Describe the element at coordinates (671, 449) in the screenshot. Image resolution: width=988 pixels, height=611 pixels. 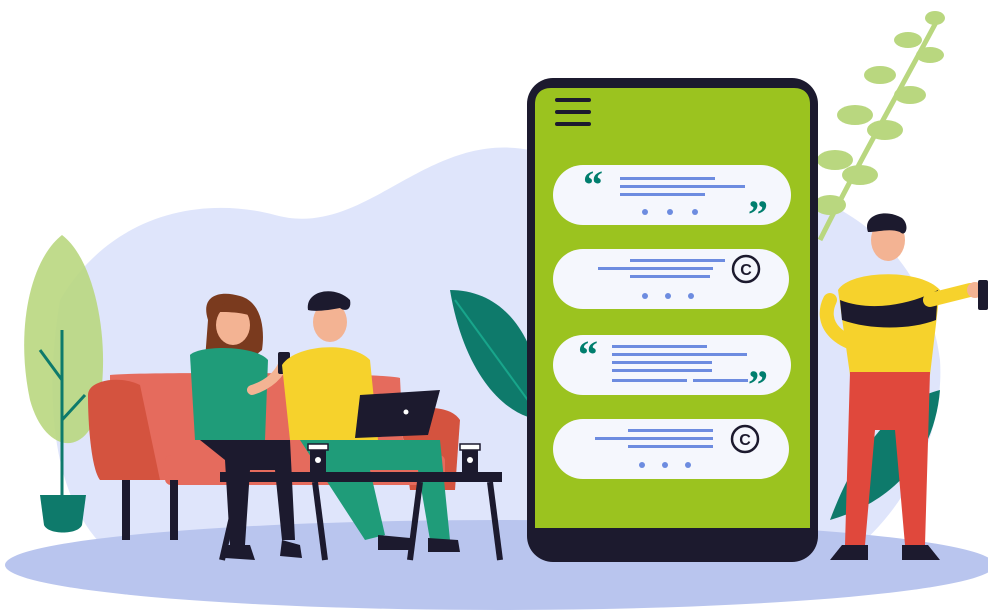
I see `message-bubble-4: C` at that location.